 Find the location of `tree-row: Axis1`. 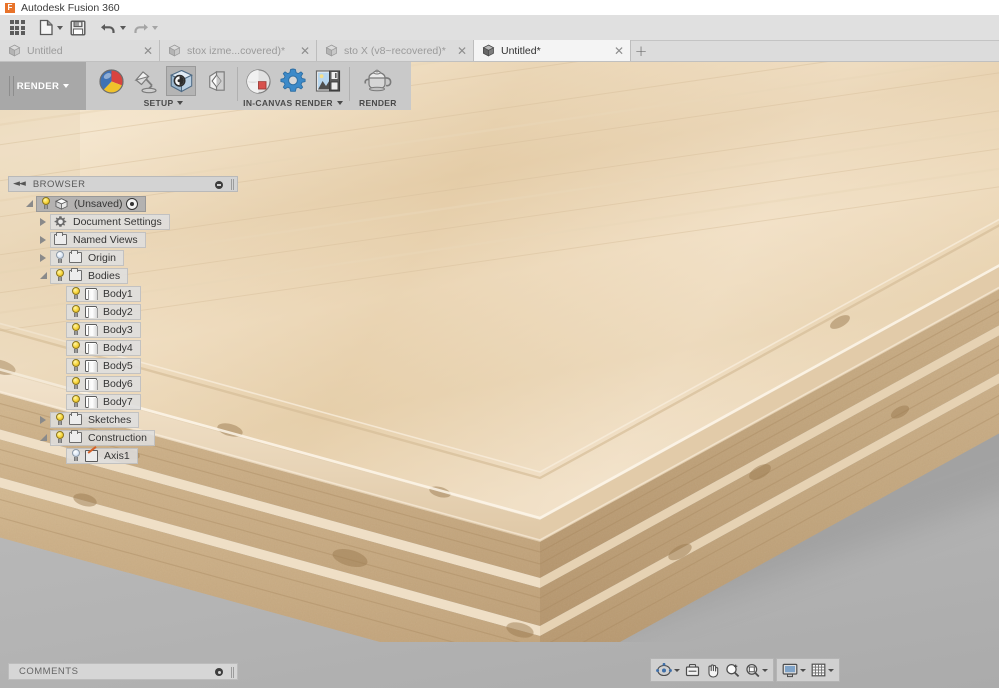

tree-row: Axis1 is located at coordinates (102, 455).